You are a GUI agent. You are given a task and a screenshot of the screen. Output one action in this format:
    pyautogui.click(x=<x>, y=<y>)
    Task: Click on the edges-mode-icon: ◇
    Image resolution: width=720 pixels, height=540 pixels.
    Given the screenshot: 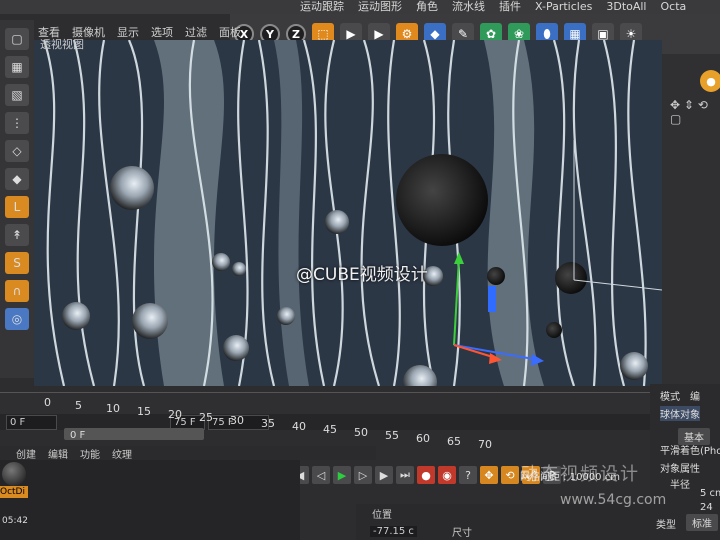 What is the action you would take?
    pyautogui.click(x=17, y=151)
    